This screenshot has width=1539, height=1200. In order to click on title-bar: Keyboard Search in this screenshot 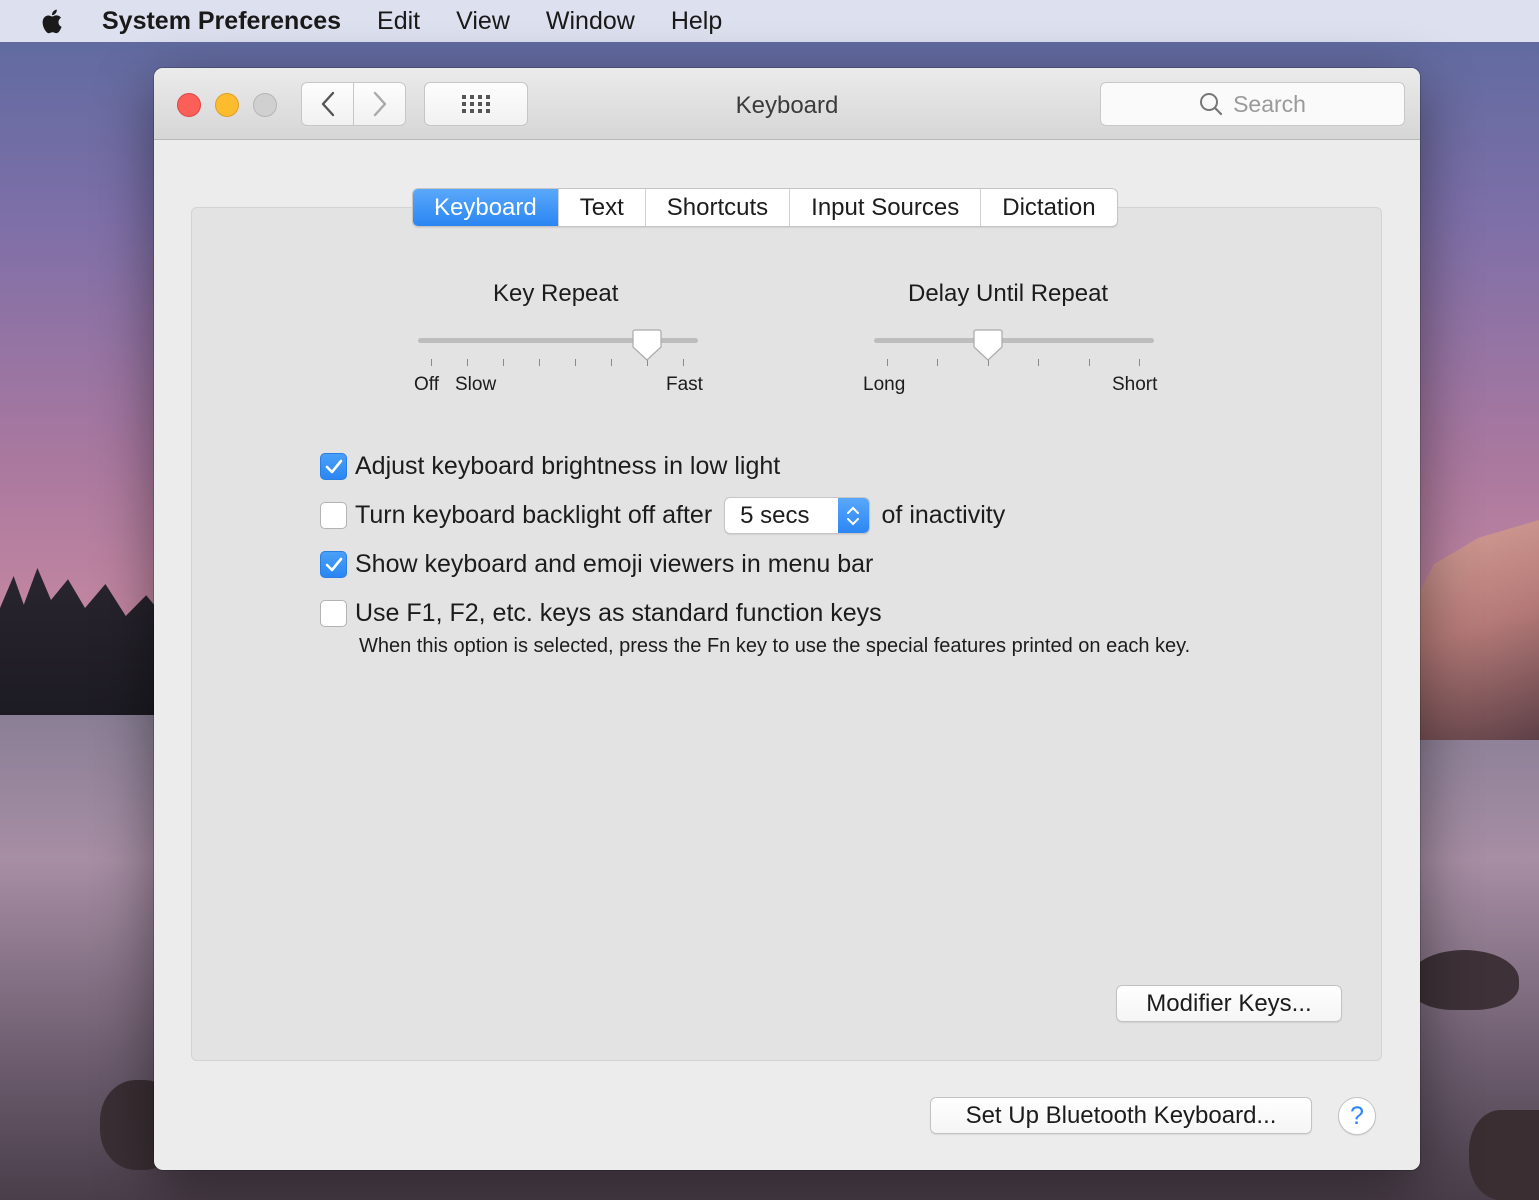, I will do `click(787, 104)`.